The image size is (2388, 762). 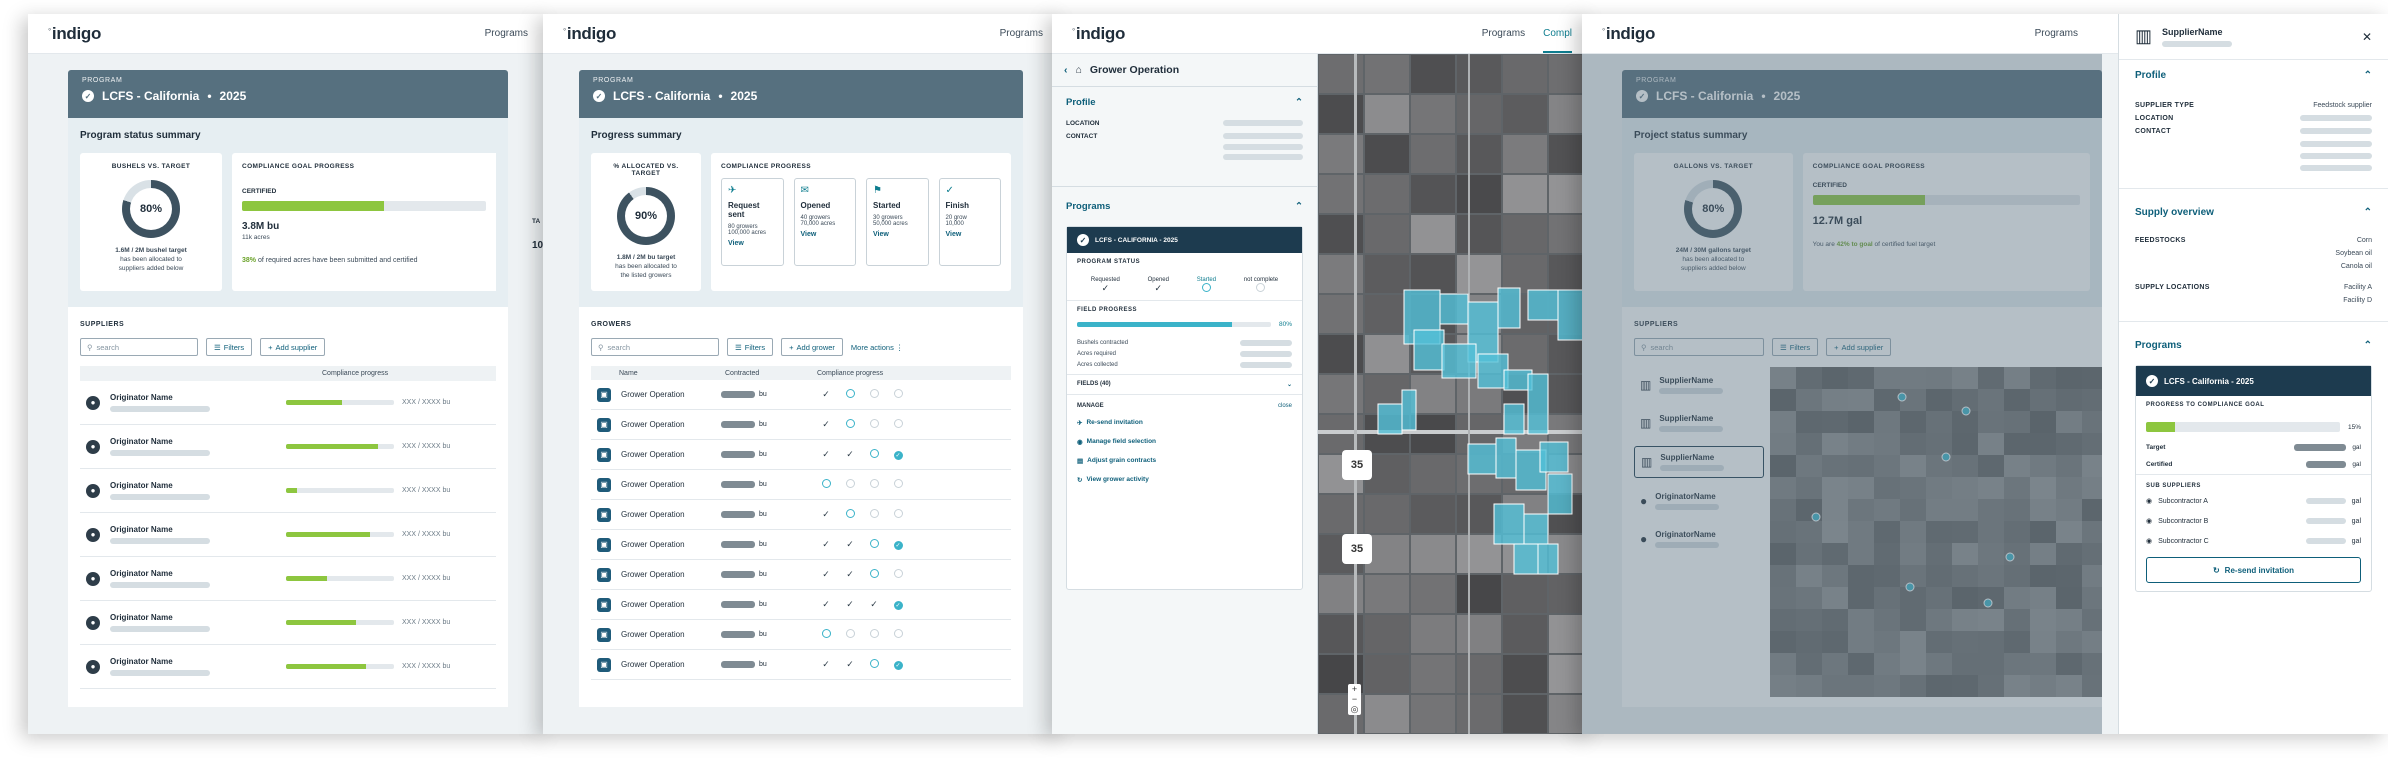 What do you see at coordinates (2253, 541) in the screenshot?
I see `sub-supplier-row: ◉ Subcontractor Cgal` at bounding box center [2253, 541].